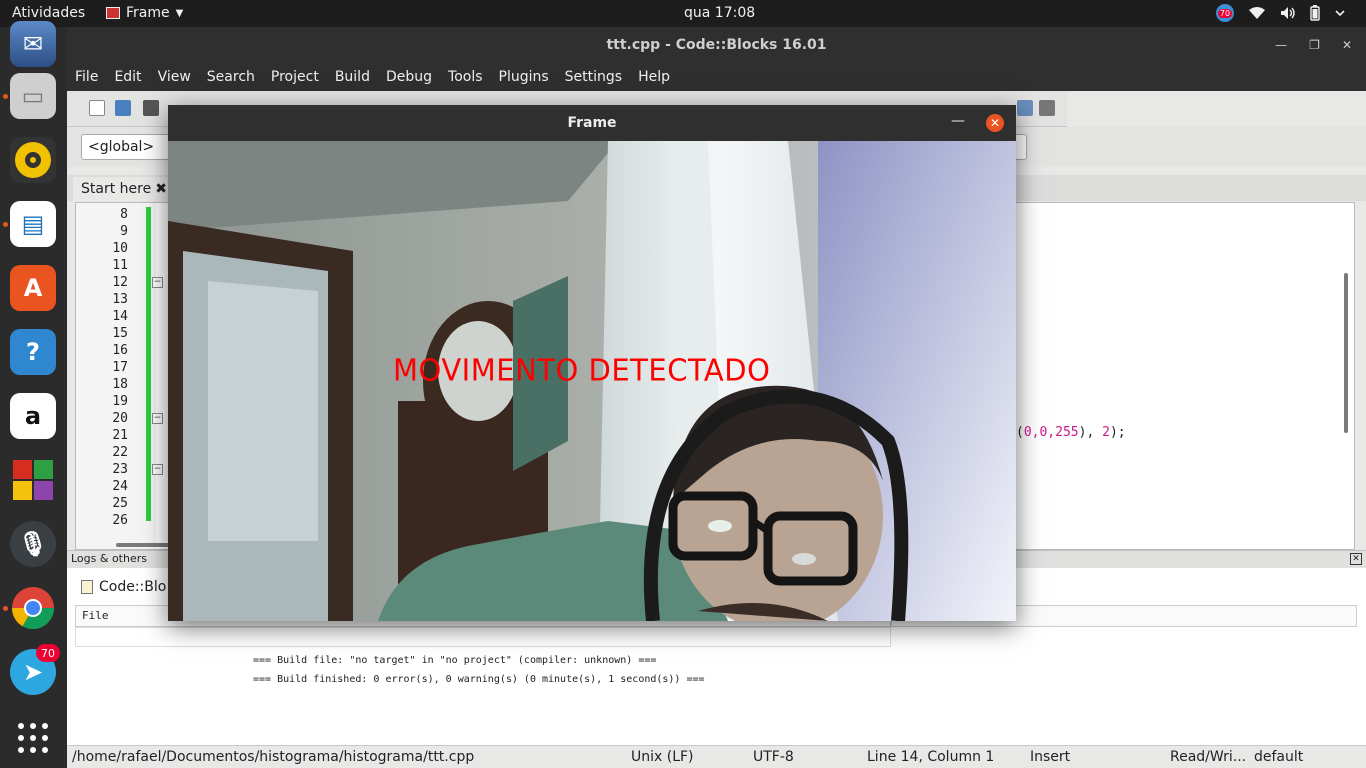 This screenshot has height=768, width=1366. What do you see at coordinates (120, 316) in the screenshot?
I see `line-number: 14` at bounding box center [120, 316].